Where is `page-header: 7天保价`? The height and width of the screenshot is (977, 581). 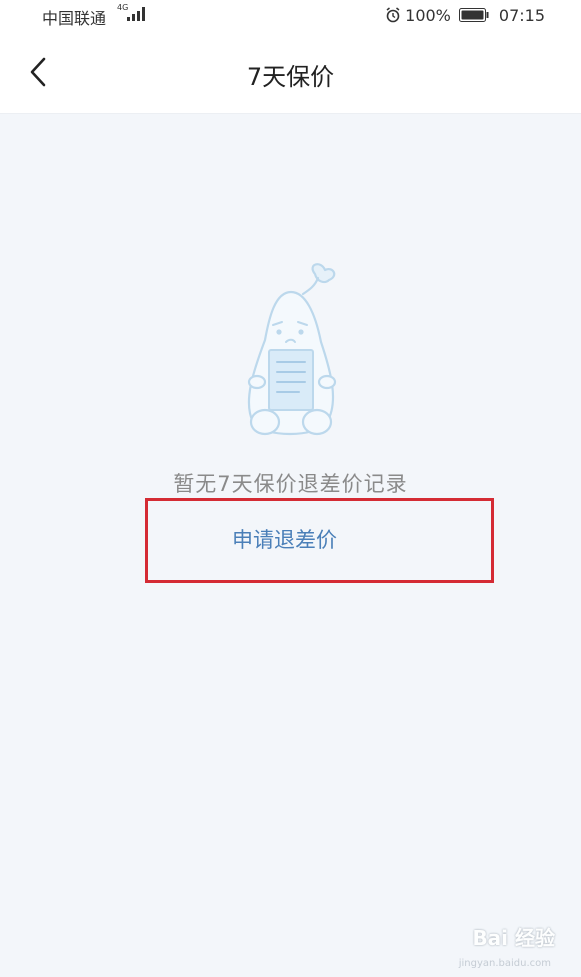 page-header: 7天保价 is located at coordinates (290, 72).